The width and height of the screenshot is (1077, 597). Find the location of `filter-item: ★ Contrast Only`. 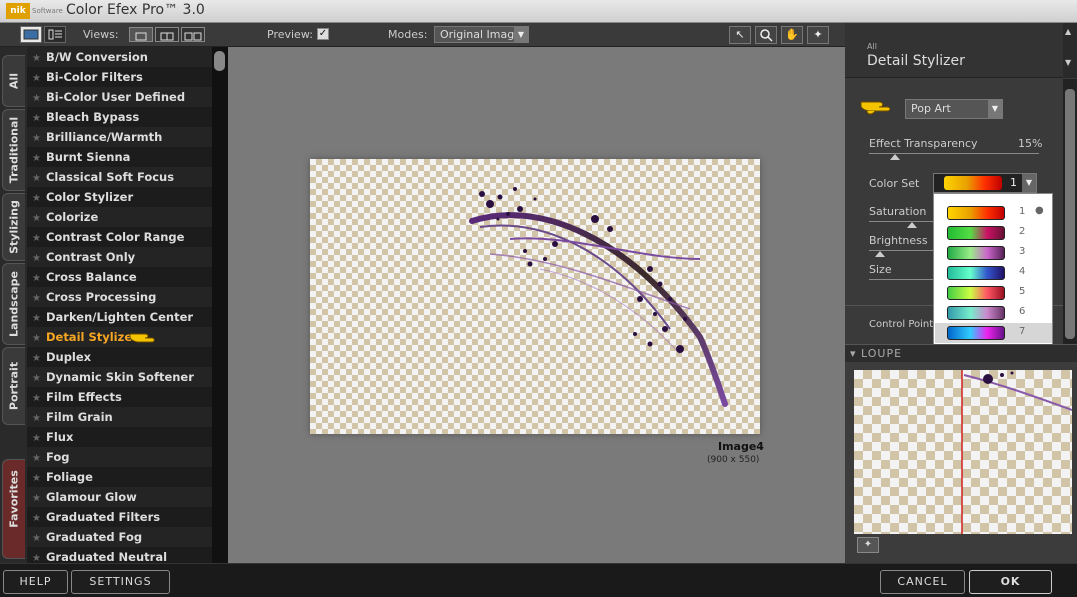

filter-item: ★ Contrast Only is located at coordinates (119, 257).